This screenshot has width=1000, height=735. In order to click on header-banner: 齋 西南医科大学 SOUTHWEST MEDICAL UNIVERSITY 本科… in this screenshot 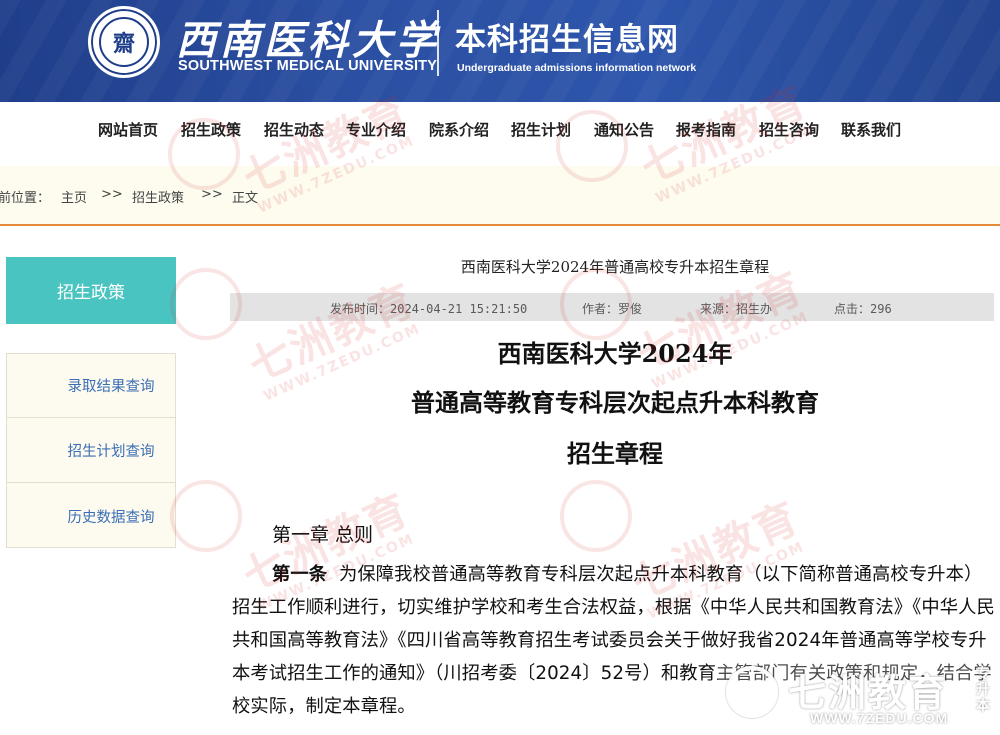, I will do `click(500, 51)`.